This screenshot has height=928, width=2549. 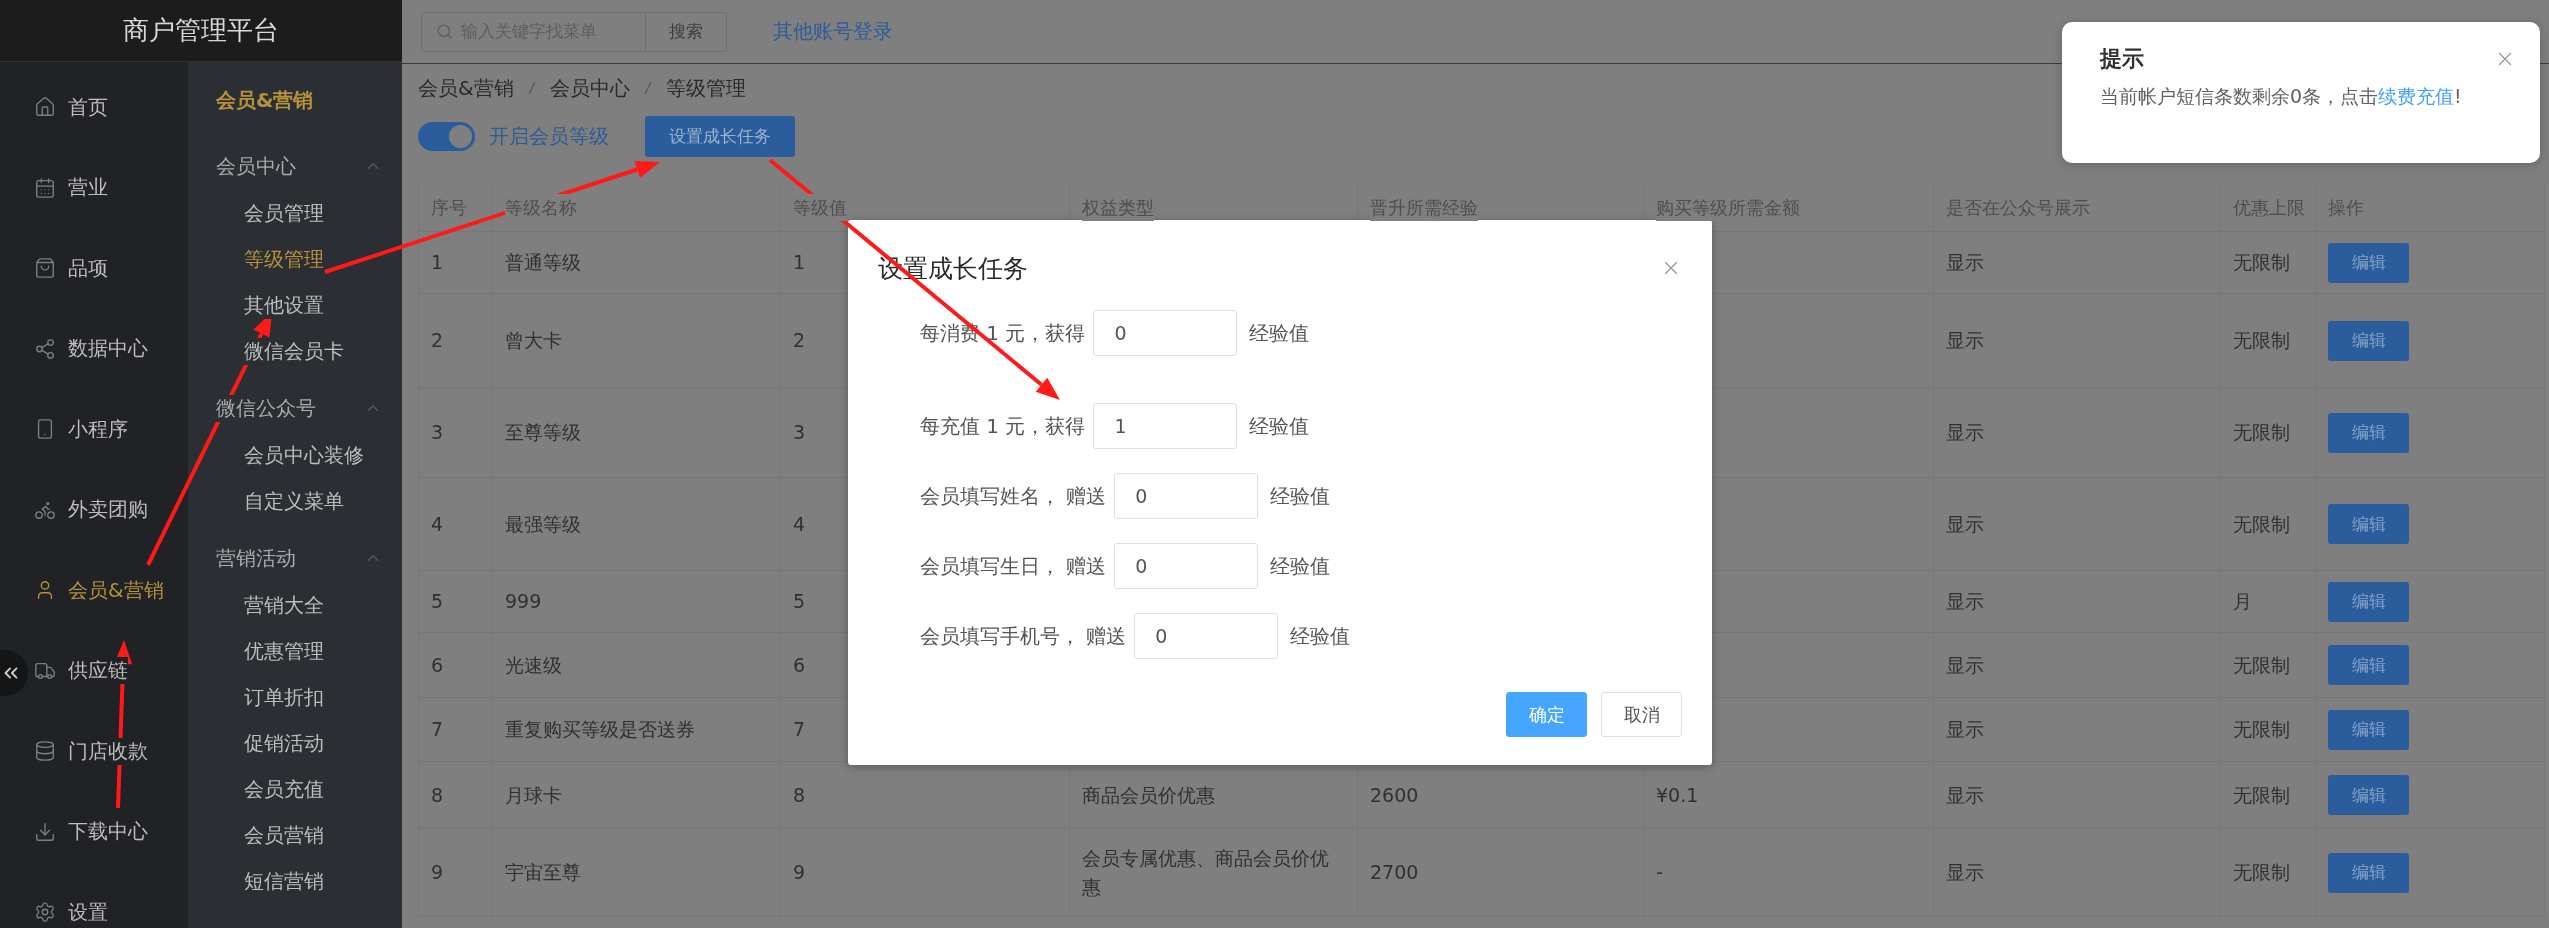 I want to click on field-label: 会员填写手机号， 赠送, so click(x=1023, y=636).